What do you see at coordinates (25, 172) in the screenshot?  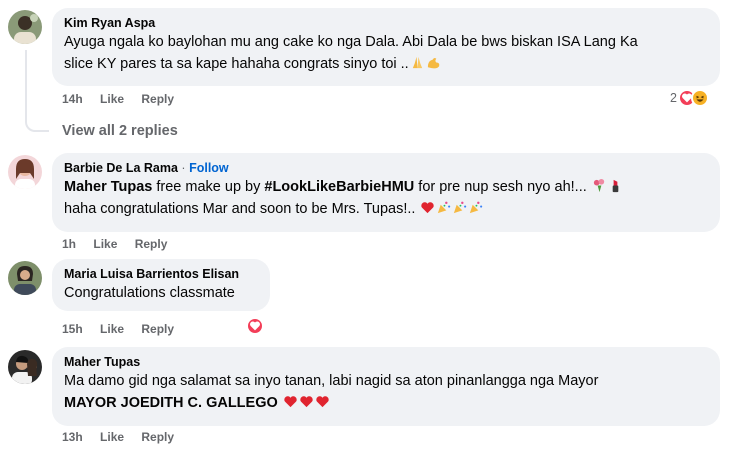 I see `avatar-barbie-de-la-rama` at bounding box center [25, 172].